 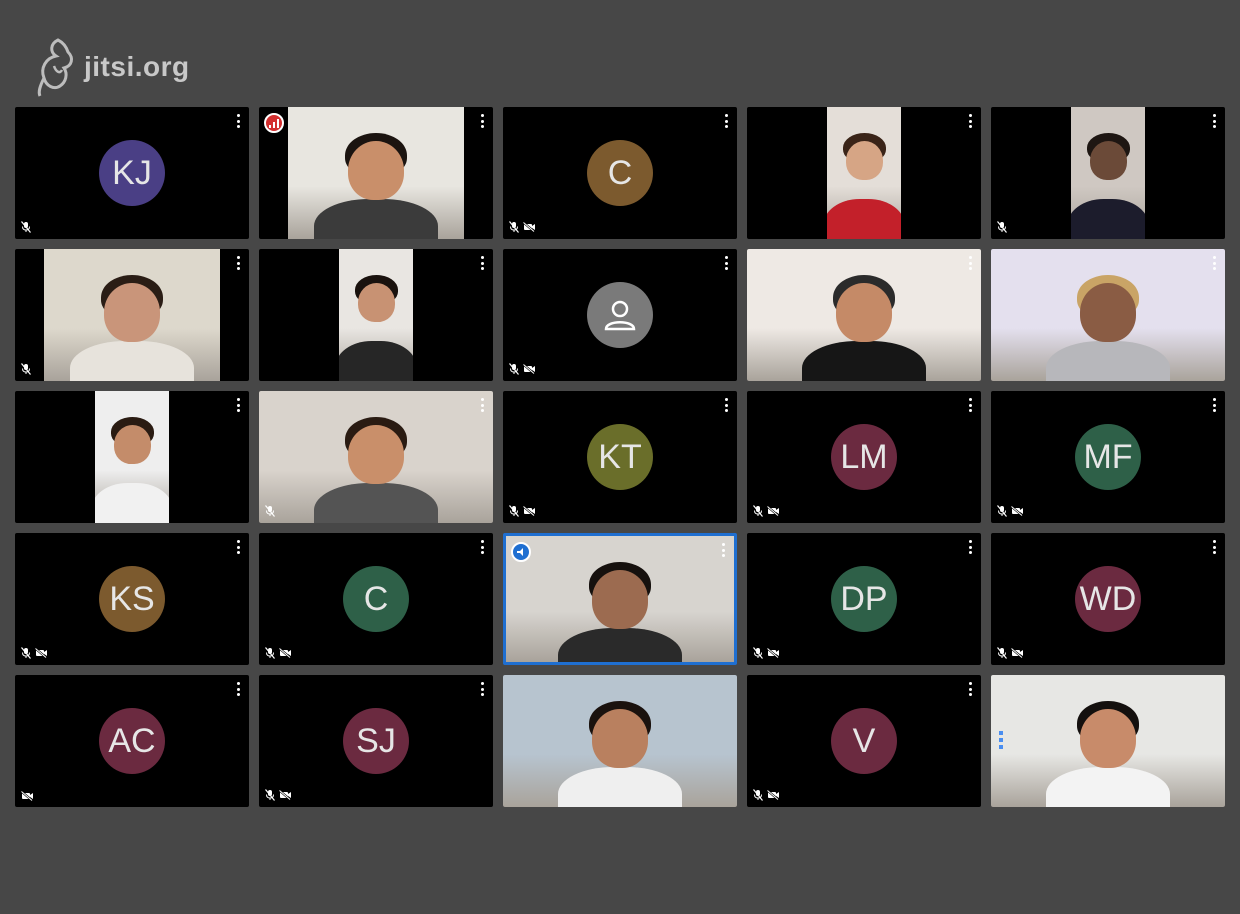 I want to click on participant-tile: SJ, so click(x=376, y=741).